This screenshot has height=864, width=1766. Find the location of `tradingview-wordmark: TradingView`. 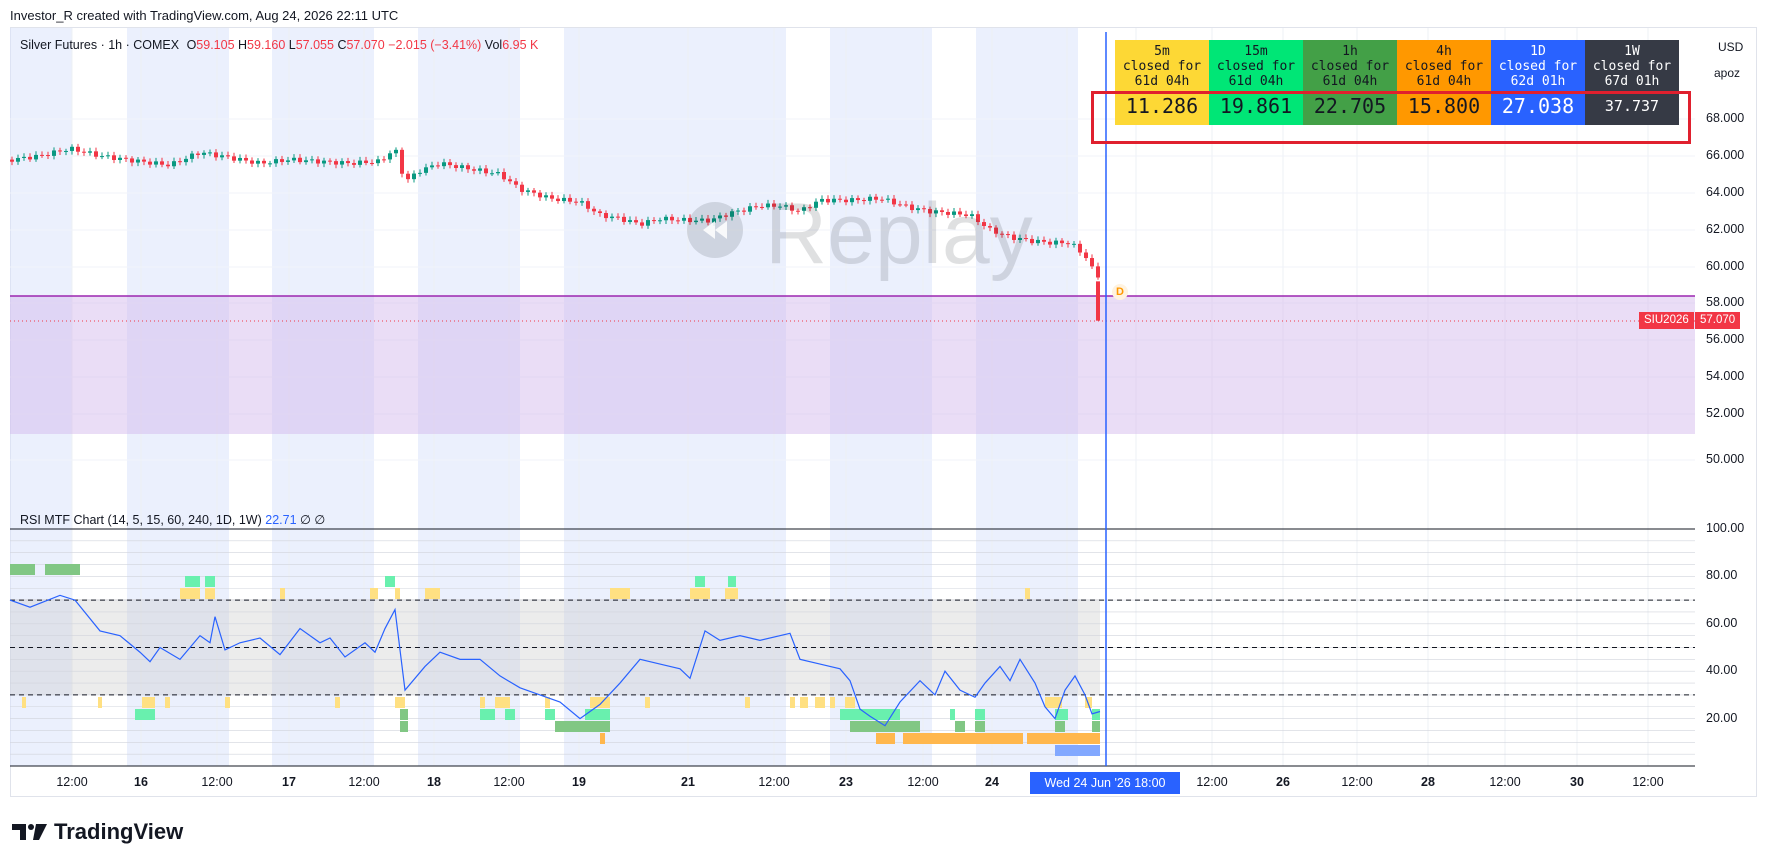

tradingview-wordmark: TradingView is located at coordinates (119, 831).